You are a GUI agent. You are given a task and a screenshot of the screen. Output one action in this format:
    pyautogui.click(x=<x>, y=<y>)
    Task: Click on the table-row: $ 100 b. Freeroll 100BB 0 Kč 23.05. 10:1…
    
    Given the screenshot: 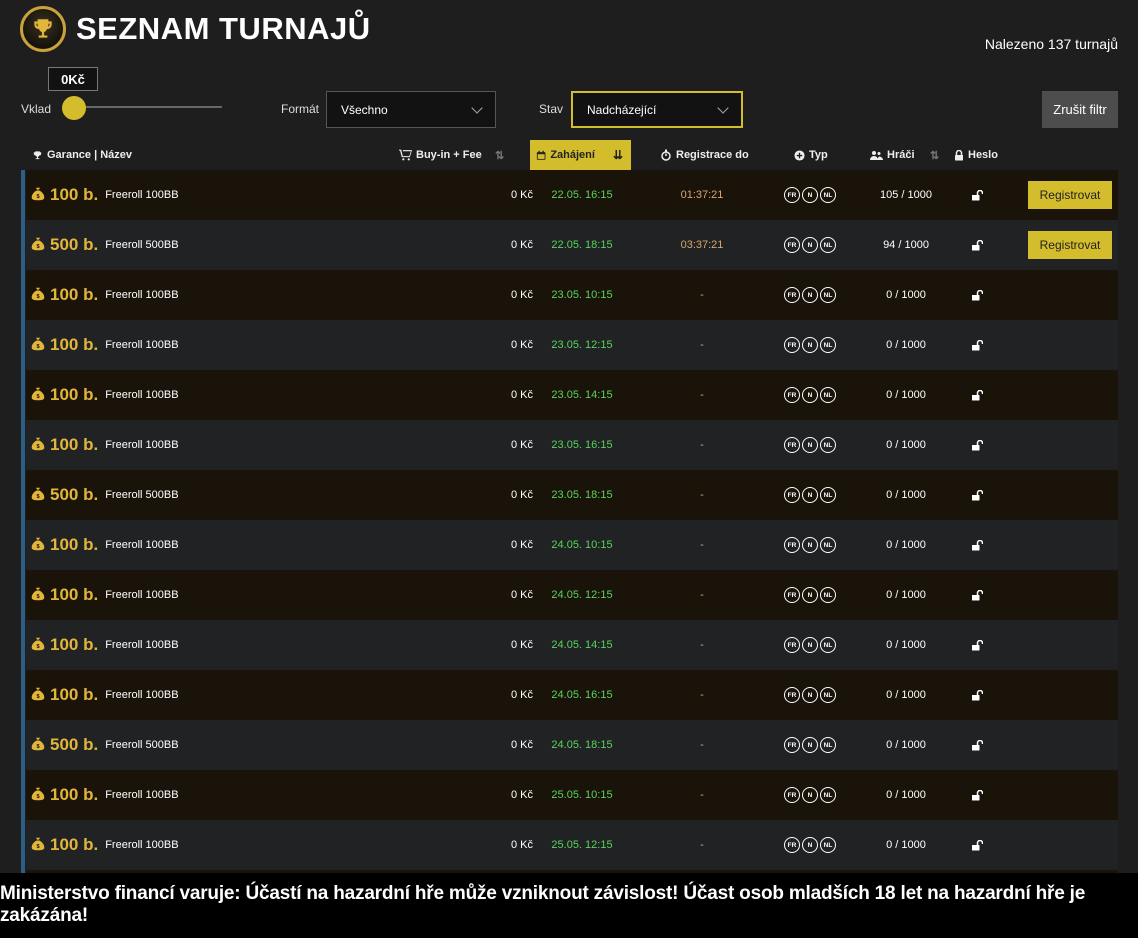 What is the action you would take?
    pyautogui.click(x=572, y=295)
    